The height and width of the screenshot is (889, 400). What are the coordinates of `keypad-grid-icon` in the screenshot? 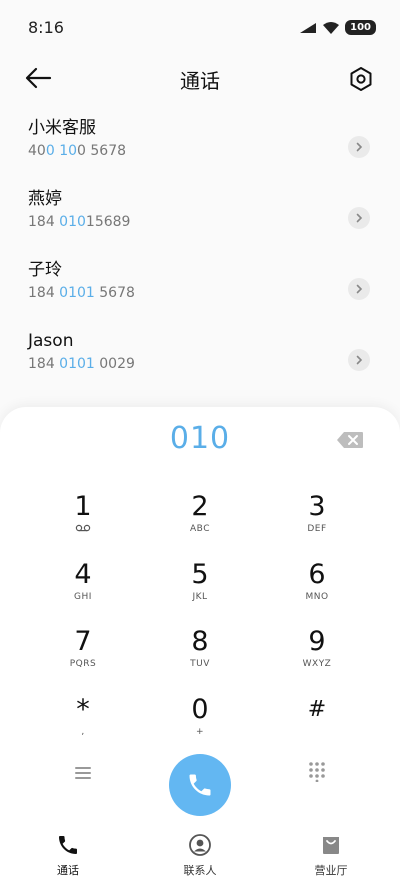 It's located at (317, 772).